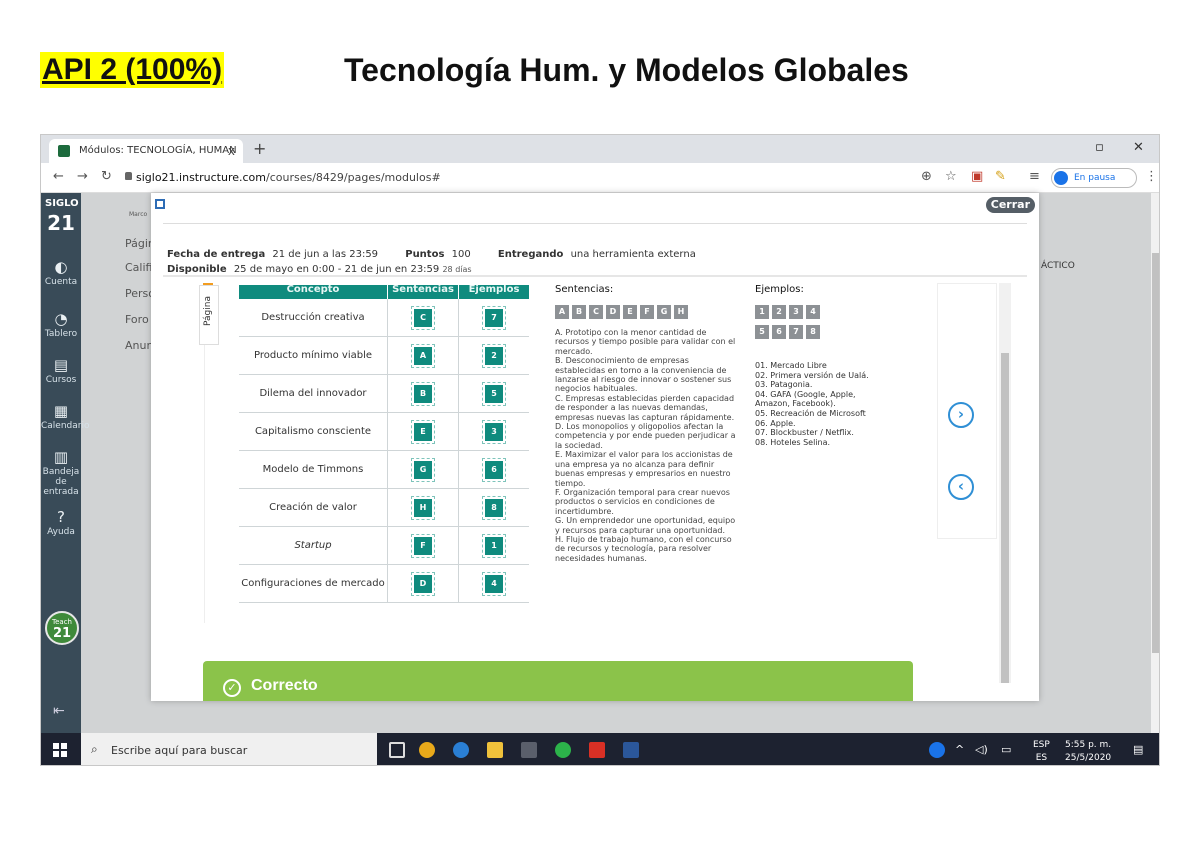 Image resolution: width=1200 pixels, height=848 pixels. Describe the element at coordinates (461, 750) in the screenshot. I see `edge-icon` at that location.